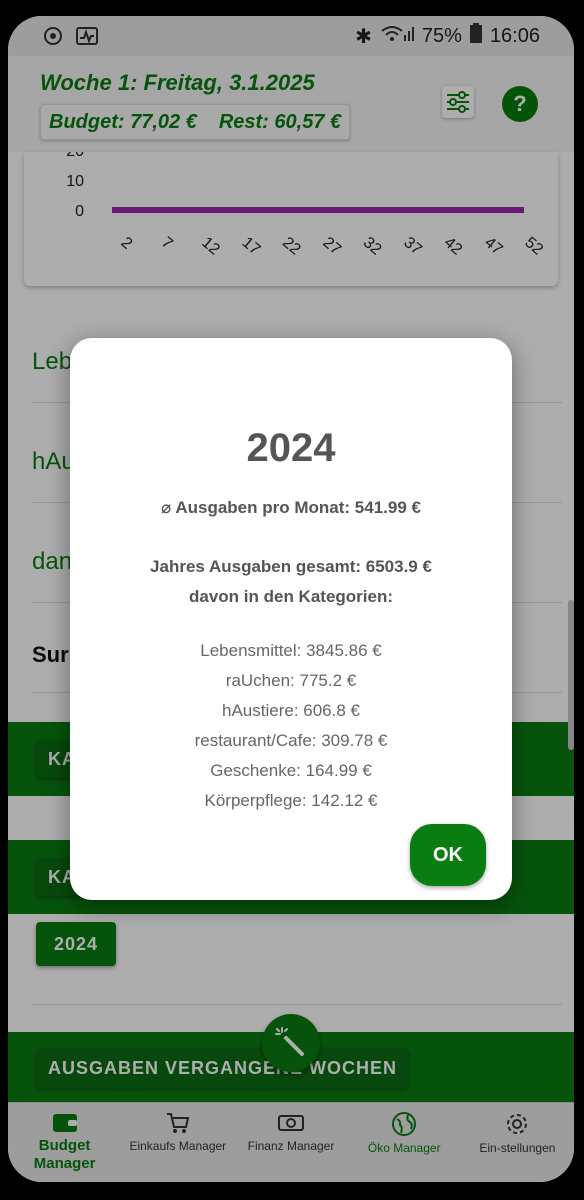 Image resolution: width=584 pixels, height=1200 pixels. I want to click on category-line: restaurant/Cafe: 309.78 €, so click(291, 740).